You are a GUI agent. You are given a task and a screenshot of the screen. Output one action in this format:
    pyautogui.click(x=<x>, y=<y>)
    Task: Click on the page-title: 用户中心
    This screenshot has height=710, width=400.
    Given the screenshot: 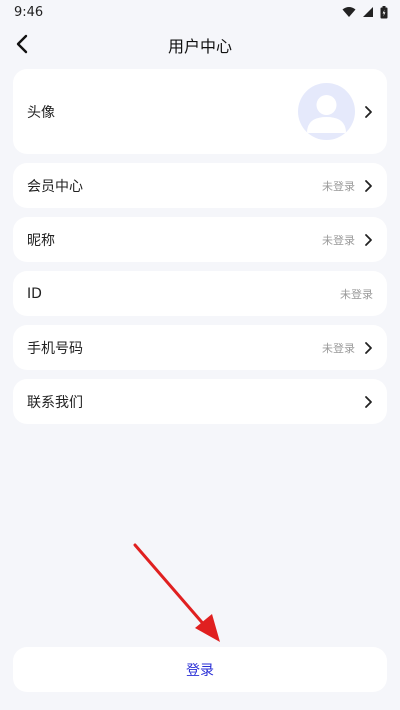 What is the action you would take?
    pyautogui.click(x=199, y=46)
    